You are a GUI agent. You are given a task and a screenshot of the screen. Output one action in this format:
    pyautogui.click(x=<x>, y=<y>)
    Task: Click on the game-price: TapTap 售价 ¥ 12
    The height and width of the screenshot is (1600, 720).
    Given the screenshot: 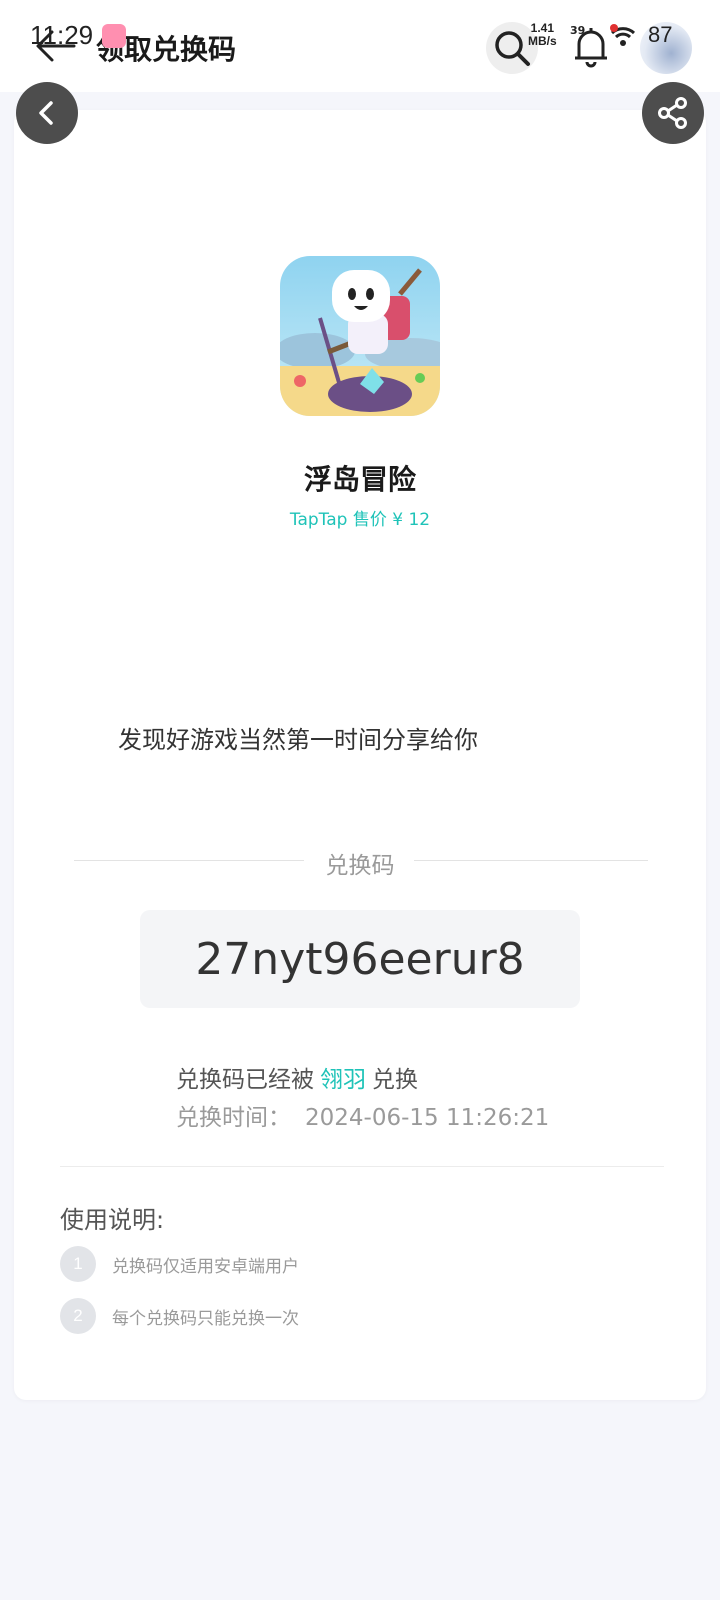 What is the action you would take?
    pyautogui.click(x=360, y=520)
    